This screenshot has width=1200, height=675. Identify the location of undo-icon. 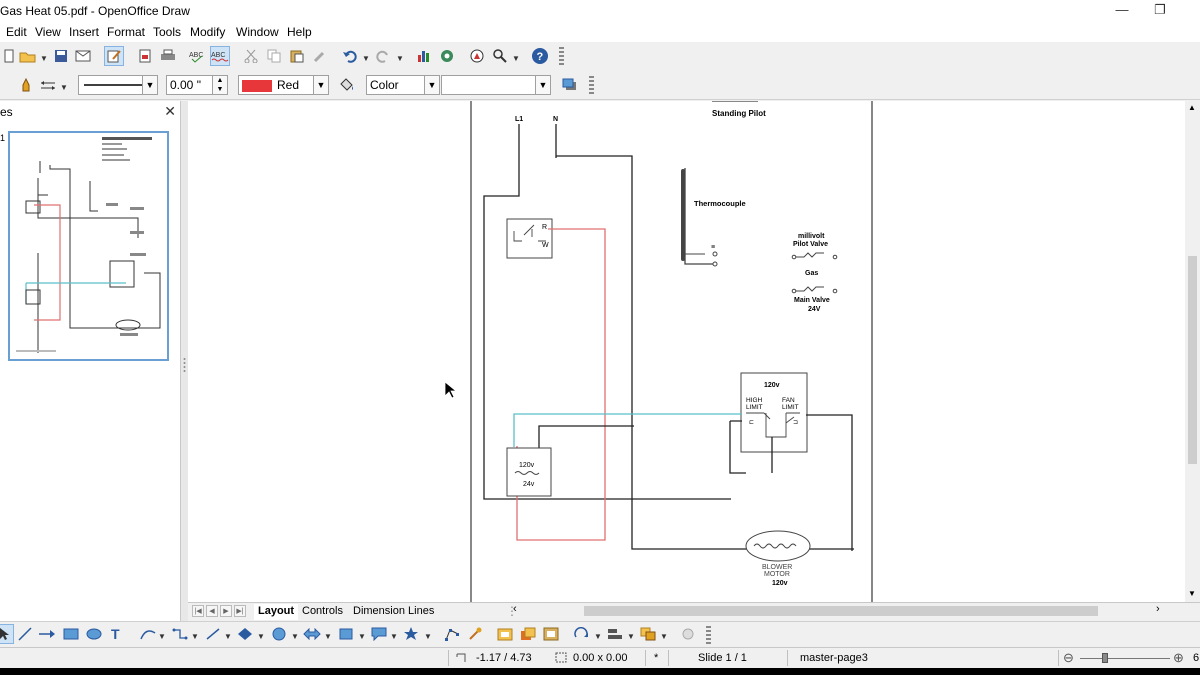
(350, 56).